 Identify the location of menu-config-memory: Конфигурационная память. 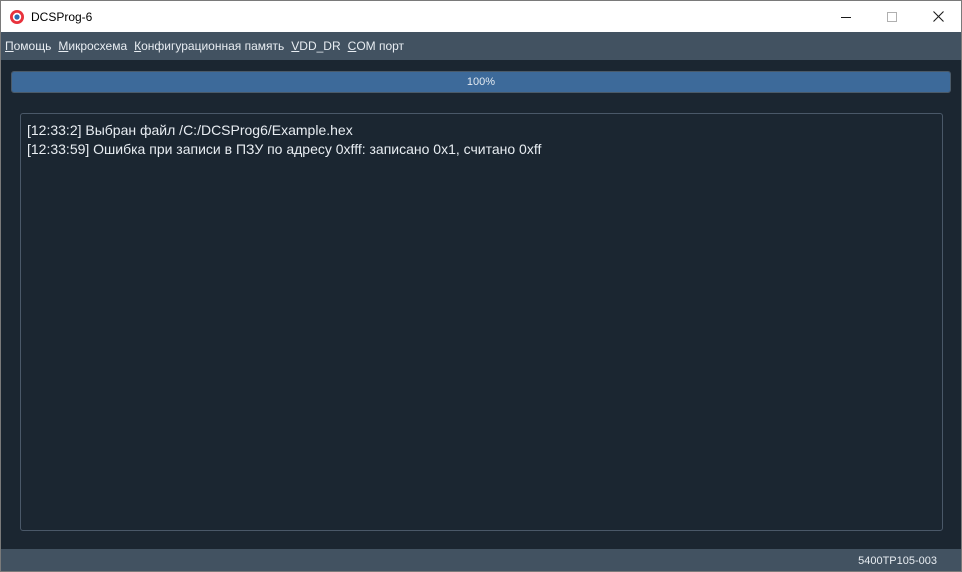
(209, 46).